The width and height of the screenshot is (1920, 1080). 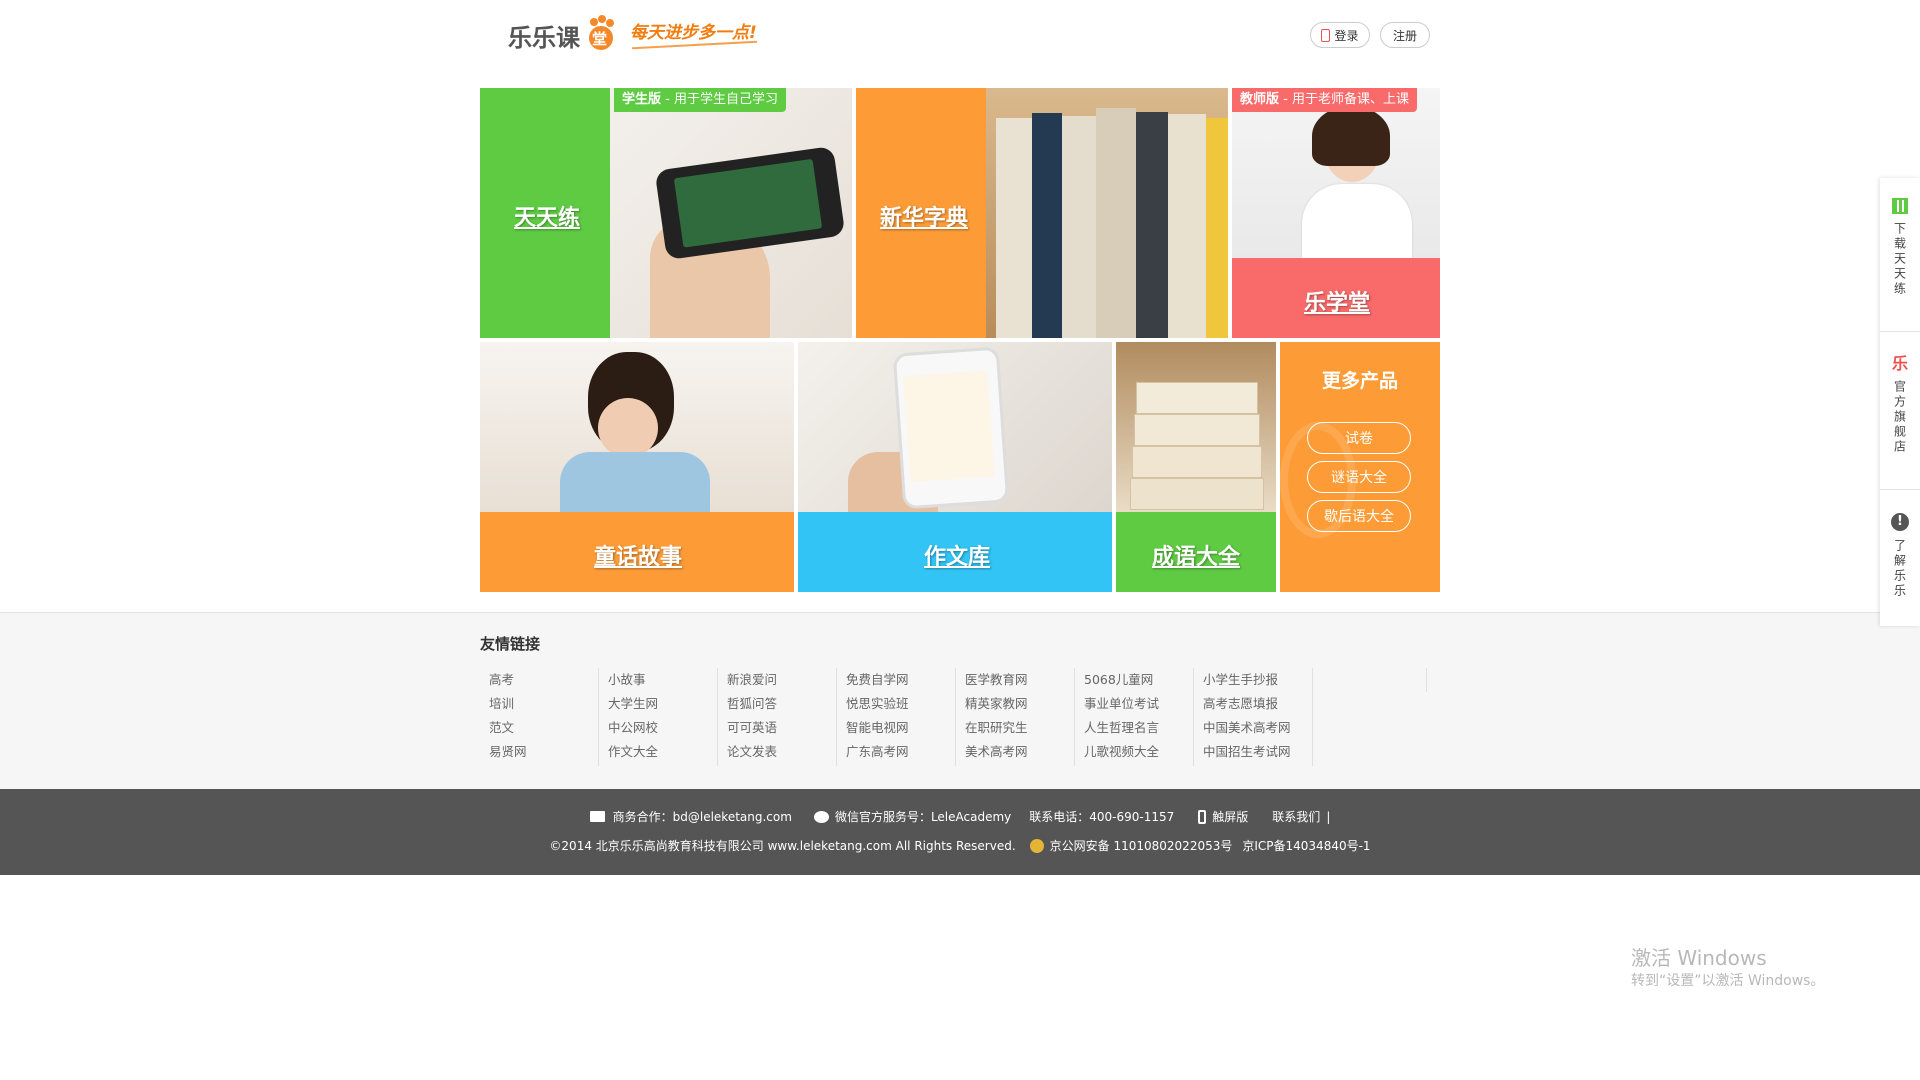 I want to click on tile-xinhua: 新华字典, so click(x=1042, y=213).